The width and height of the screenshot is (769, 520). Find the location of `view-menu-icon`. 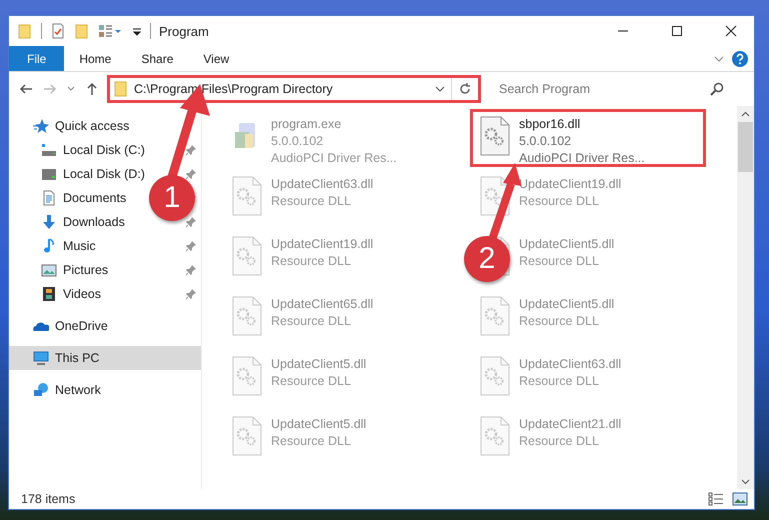

view-menu-icon is located at coordinates (111, 31).